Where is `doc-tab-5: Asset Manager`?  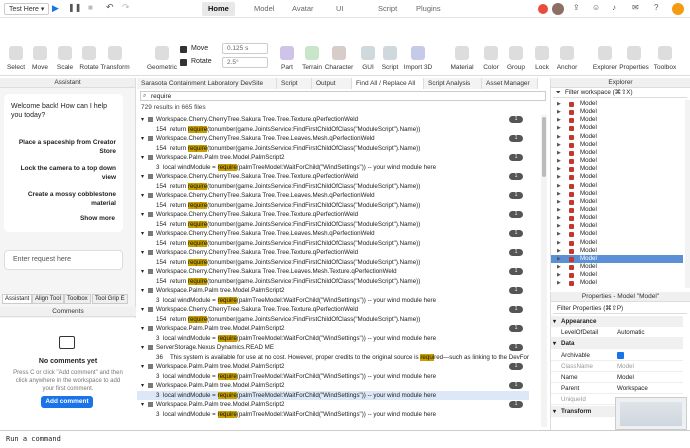 doc-tab-5: Asset Manager is located at coordinates (510, 83).